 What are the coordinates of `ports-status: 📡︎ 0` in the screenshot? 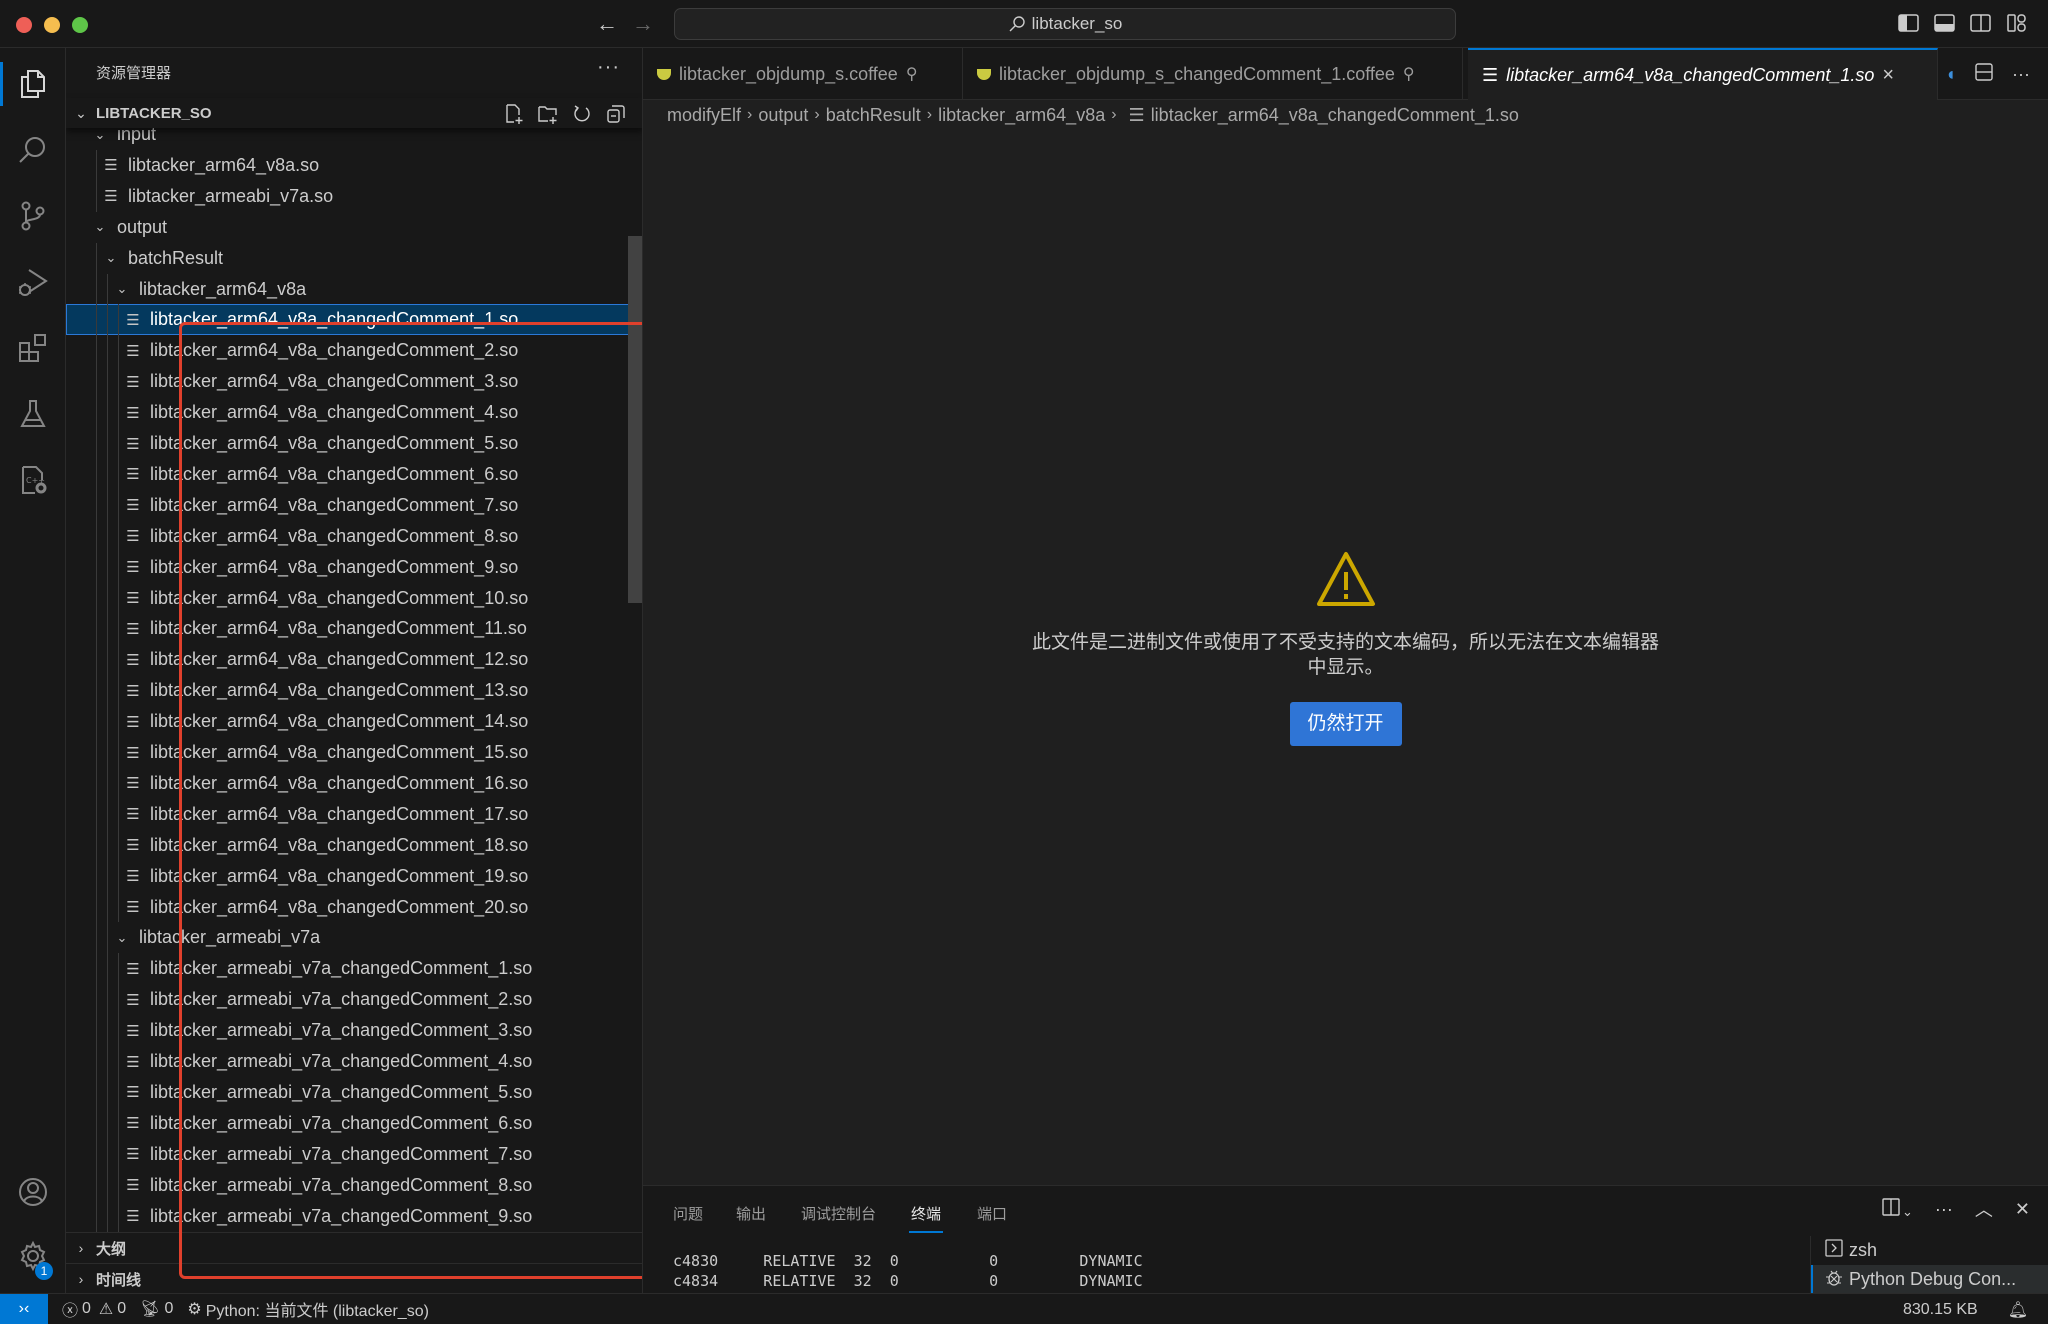 It's located at (156, 1309).